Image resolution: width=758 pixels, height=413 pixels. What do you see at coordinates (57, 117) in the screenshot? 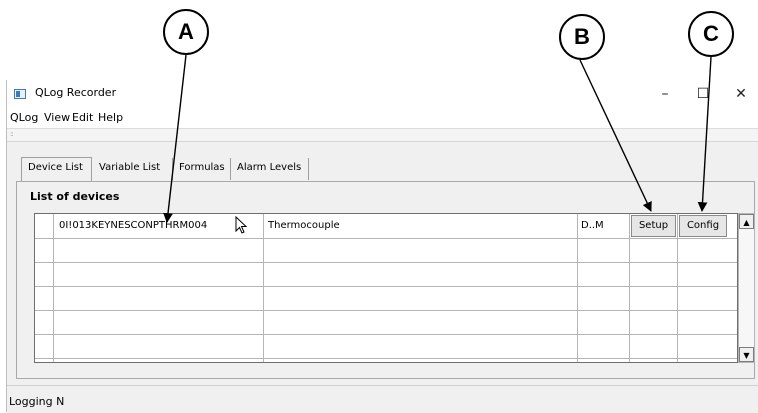
I see `menu-view: View` at bounding box center [57, 117].